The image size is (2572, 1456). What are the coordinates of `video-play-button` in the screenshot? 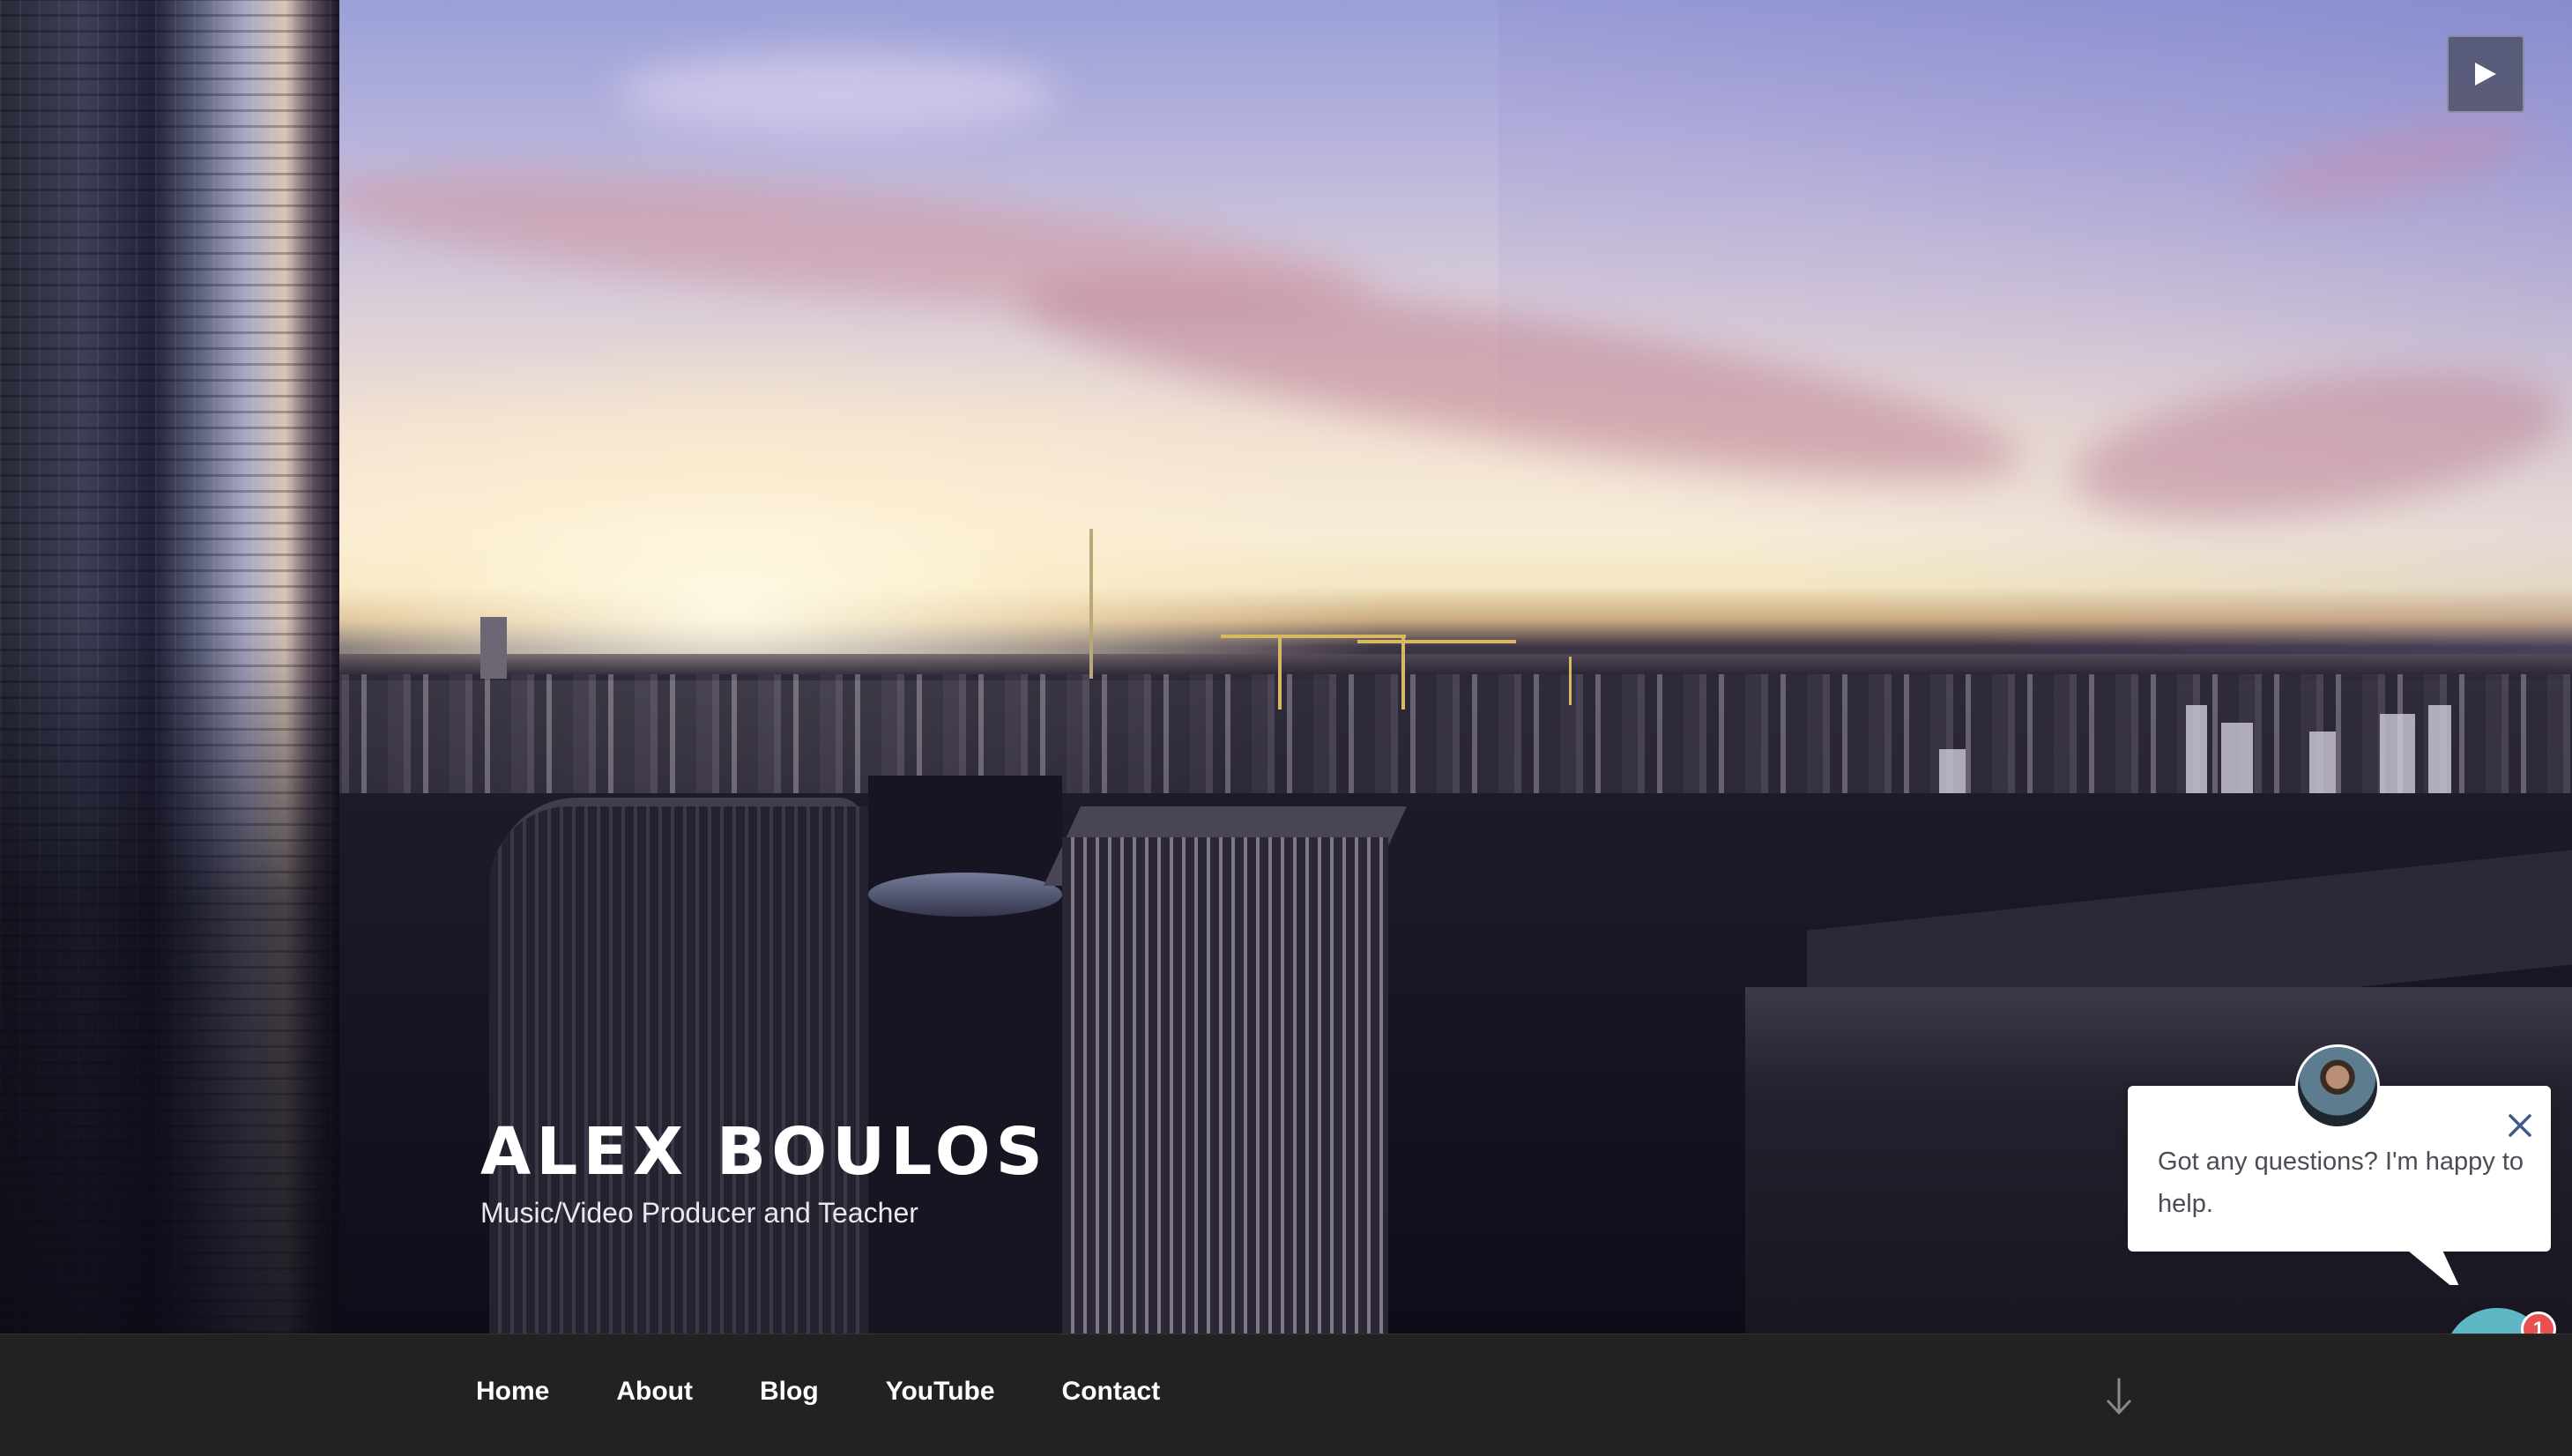 It's located at (2485, 74).